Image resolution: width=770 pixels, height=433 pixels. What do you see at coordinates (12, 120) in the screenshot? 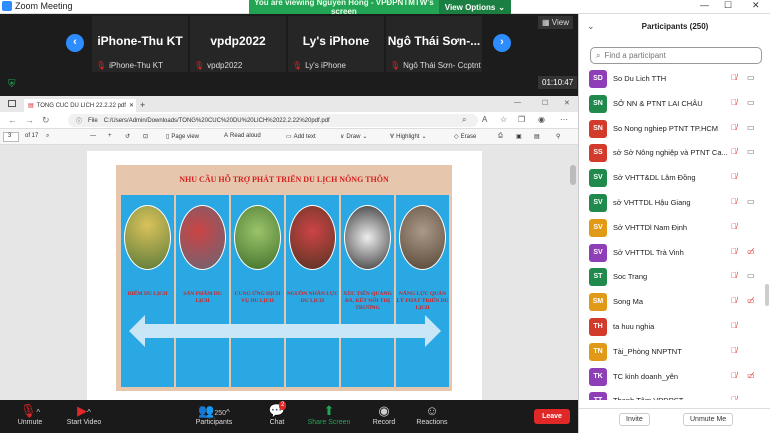
I see `back-icon: ←` at bounding box center [12, 120].